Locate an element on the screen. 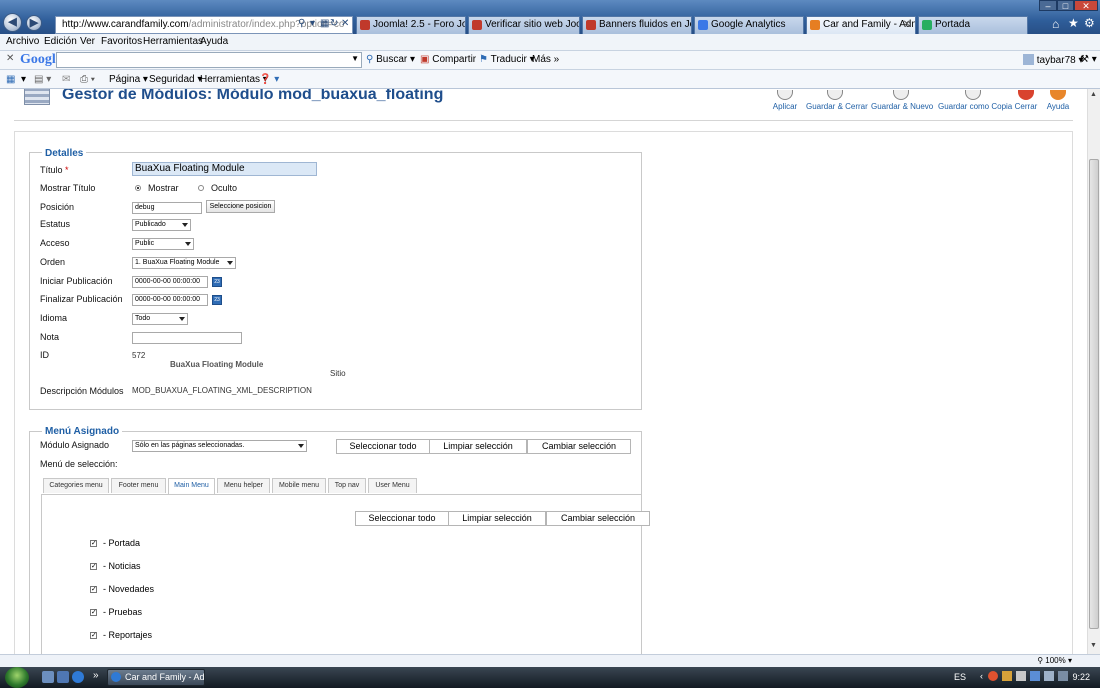  hide-title-radio is located at coordinates (201, 188).